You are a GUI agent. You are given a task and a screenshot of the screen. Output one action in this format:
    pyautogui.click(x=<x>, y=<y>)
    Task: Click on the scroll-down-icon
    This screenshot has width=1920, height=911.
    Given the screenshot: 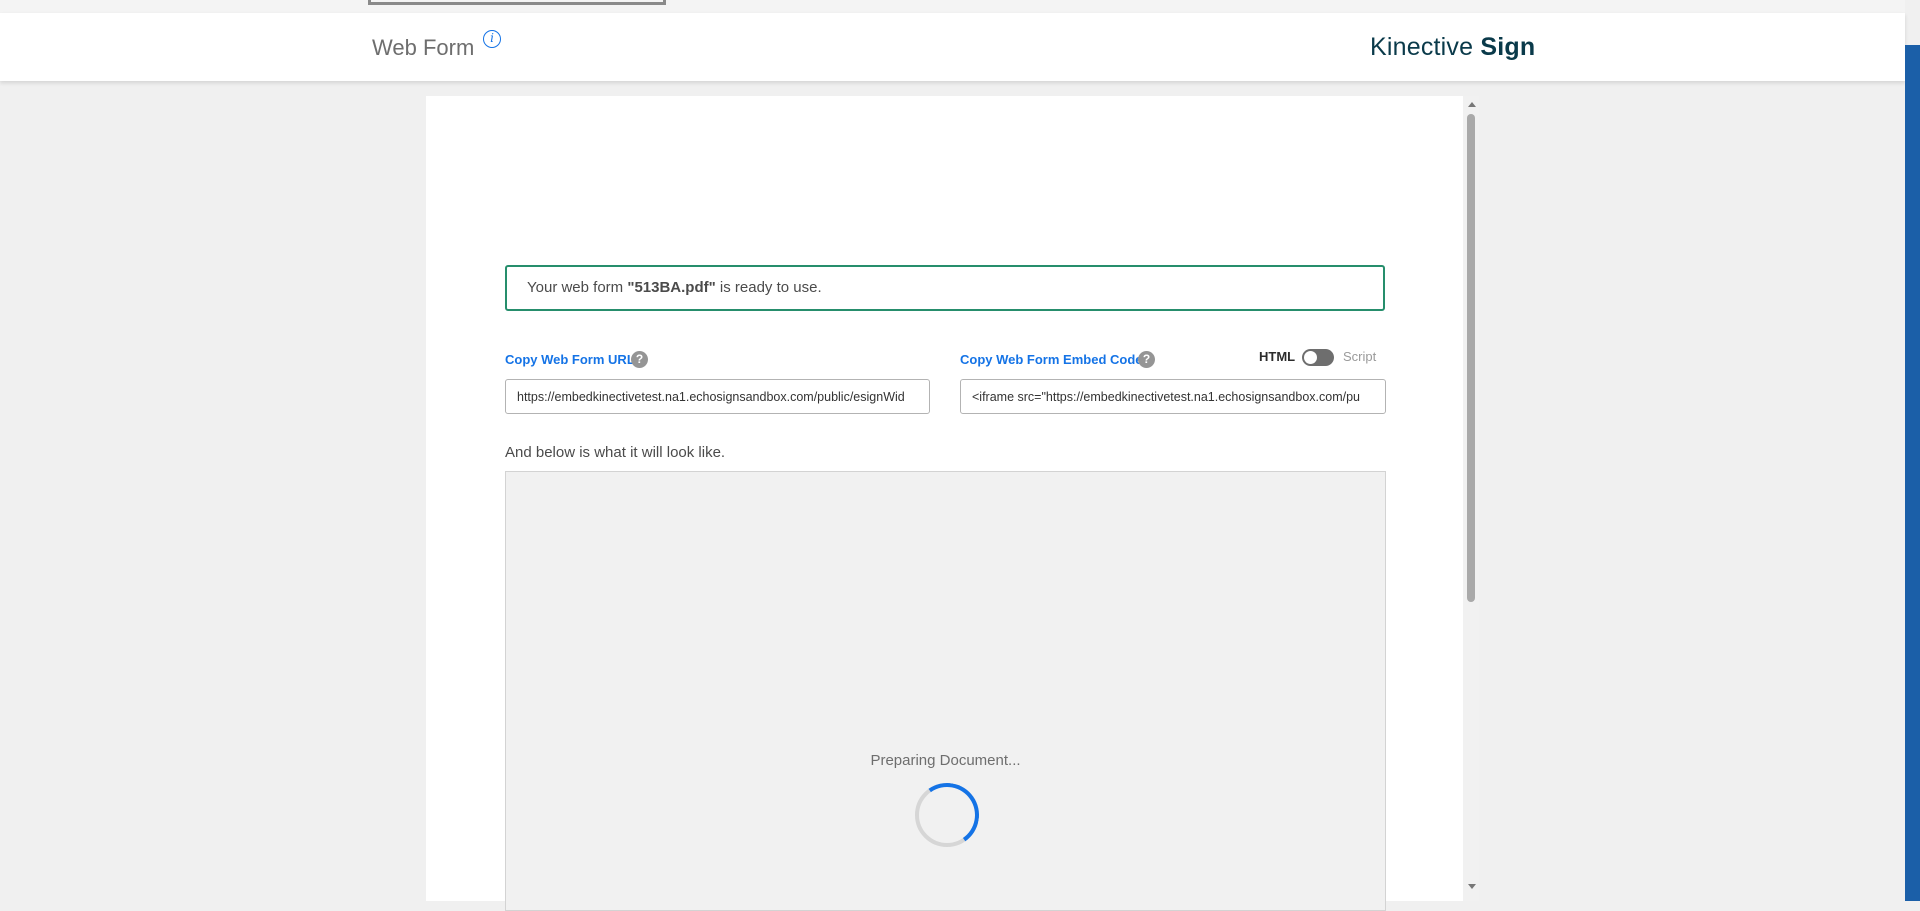 What is the action you would take?
    pyautogui.click(x=1472, y=886)
    